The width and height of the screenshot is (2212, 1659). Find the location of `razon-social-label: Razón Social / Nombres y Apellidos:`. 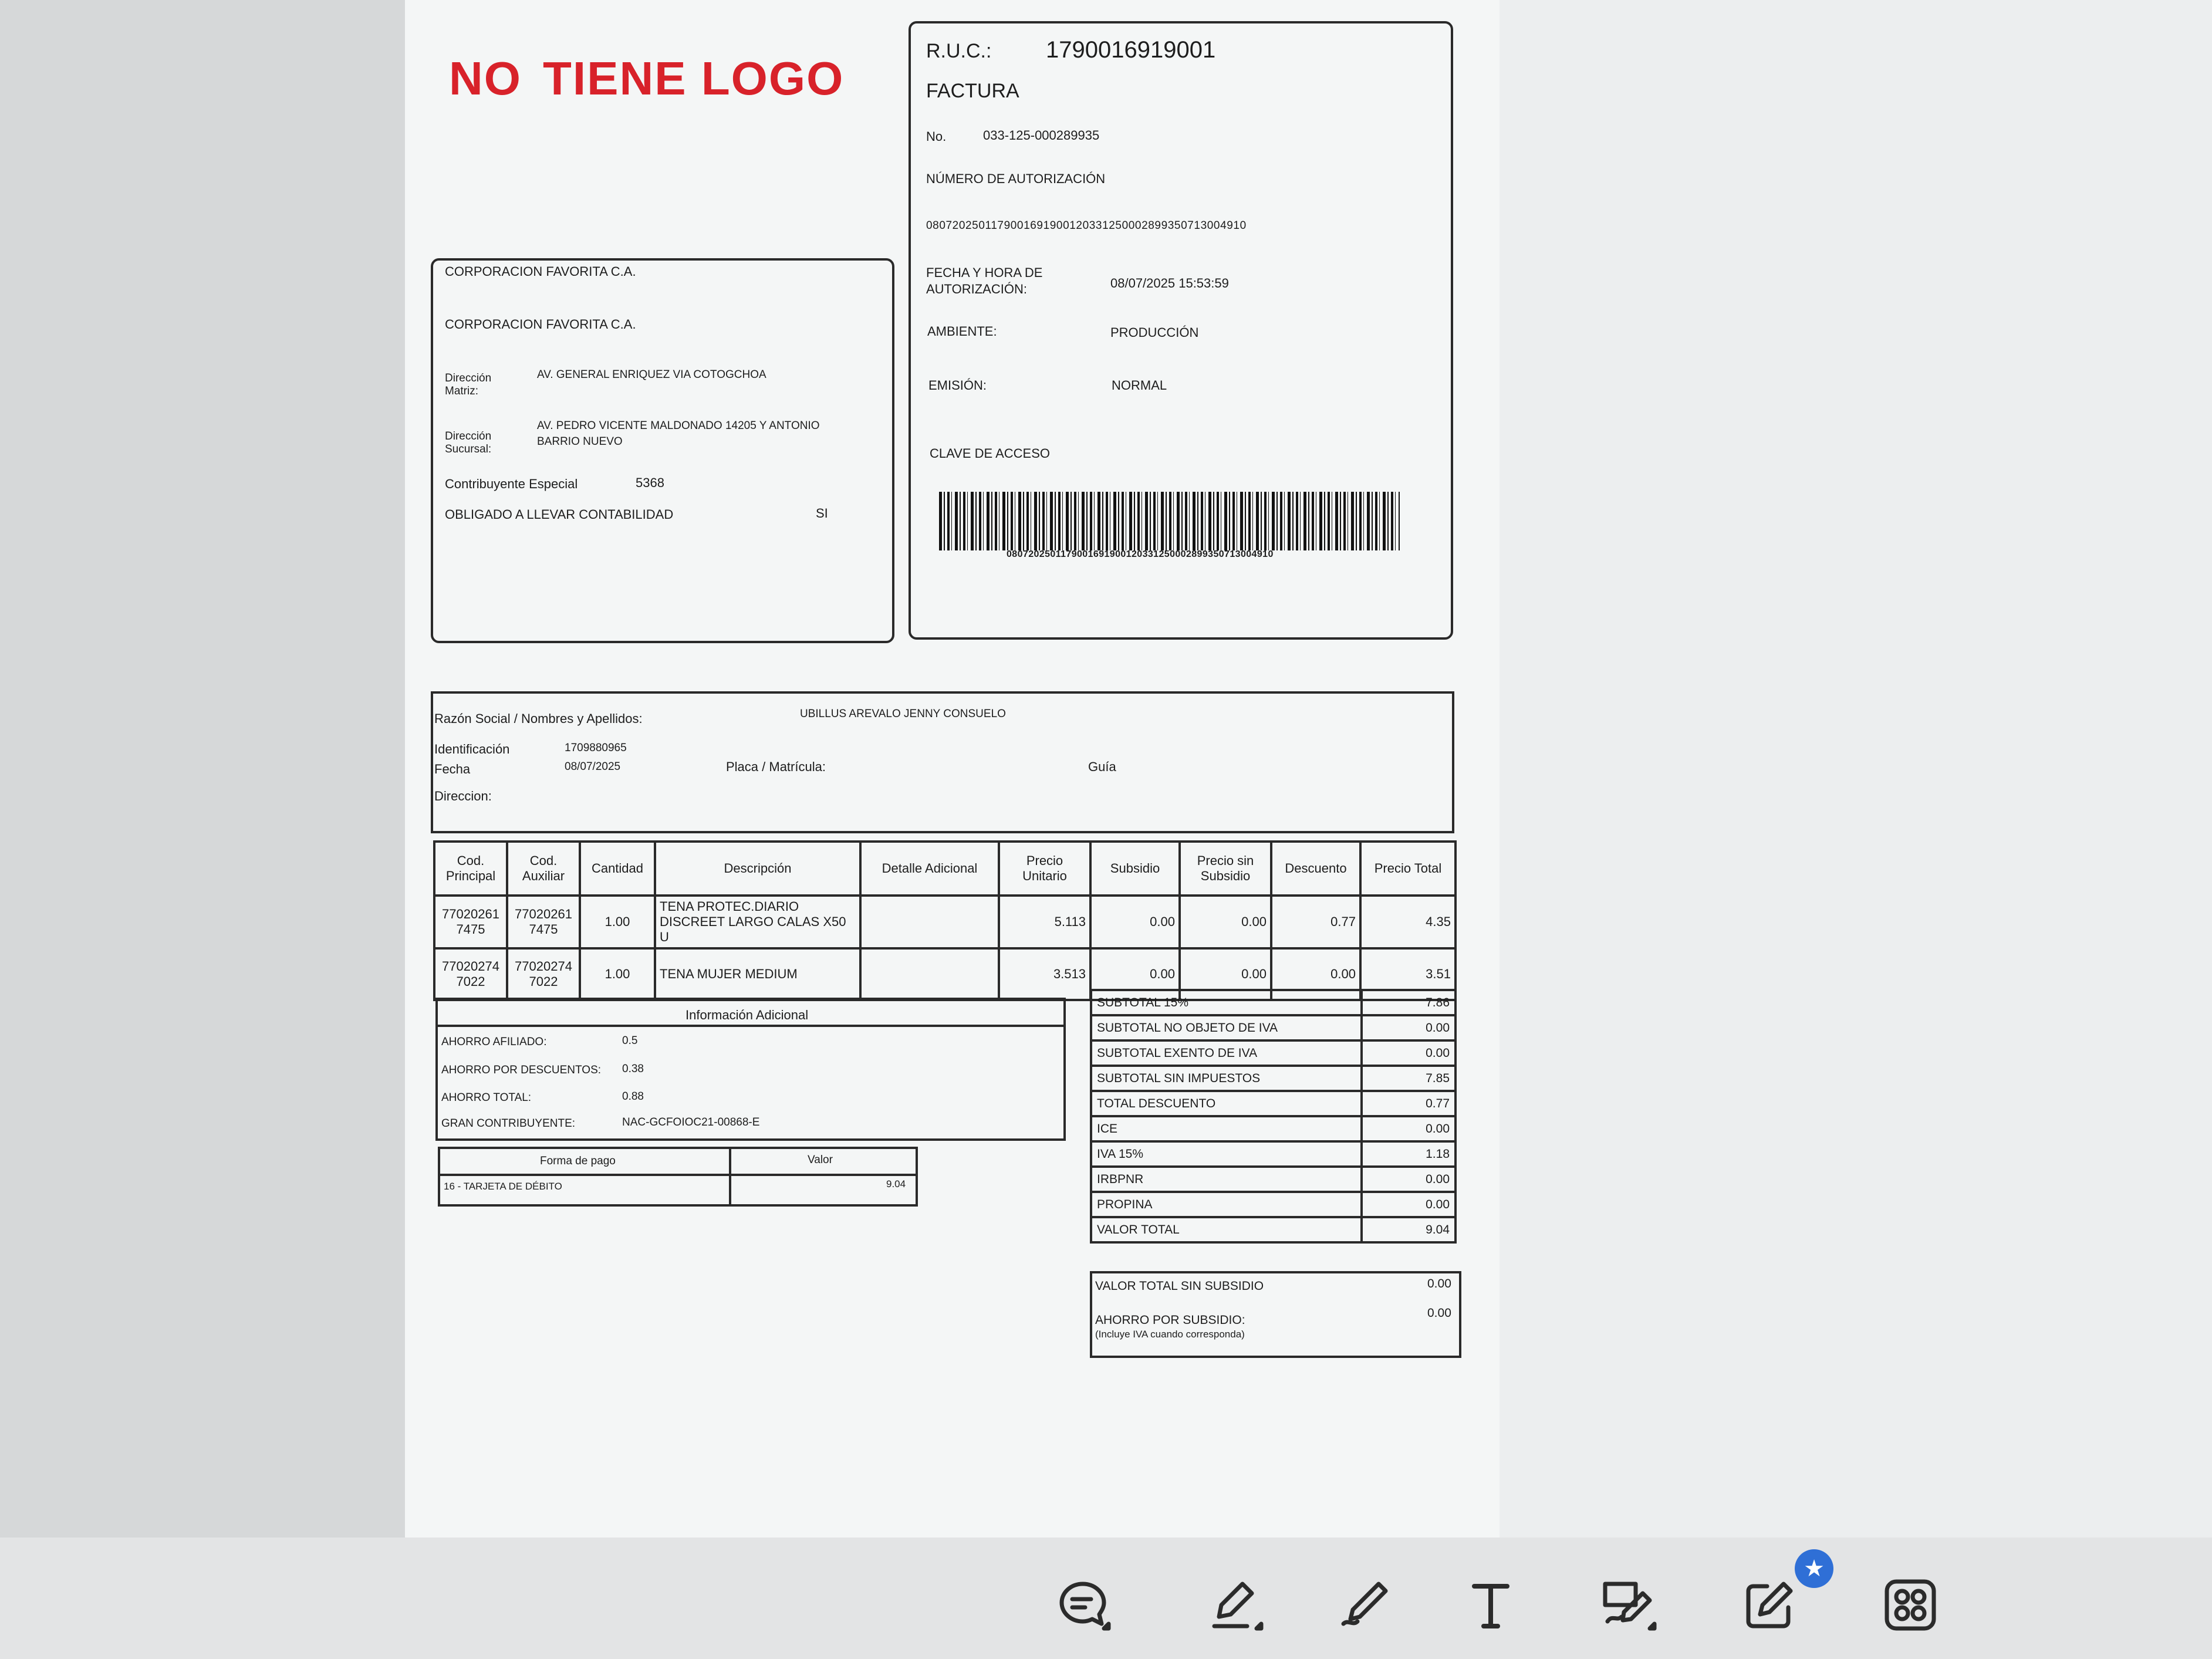

razon-social-label: Razón Social / Nombres y Apellidos: is located at coordinates (538, 718).